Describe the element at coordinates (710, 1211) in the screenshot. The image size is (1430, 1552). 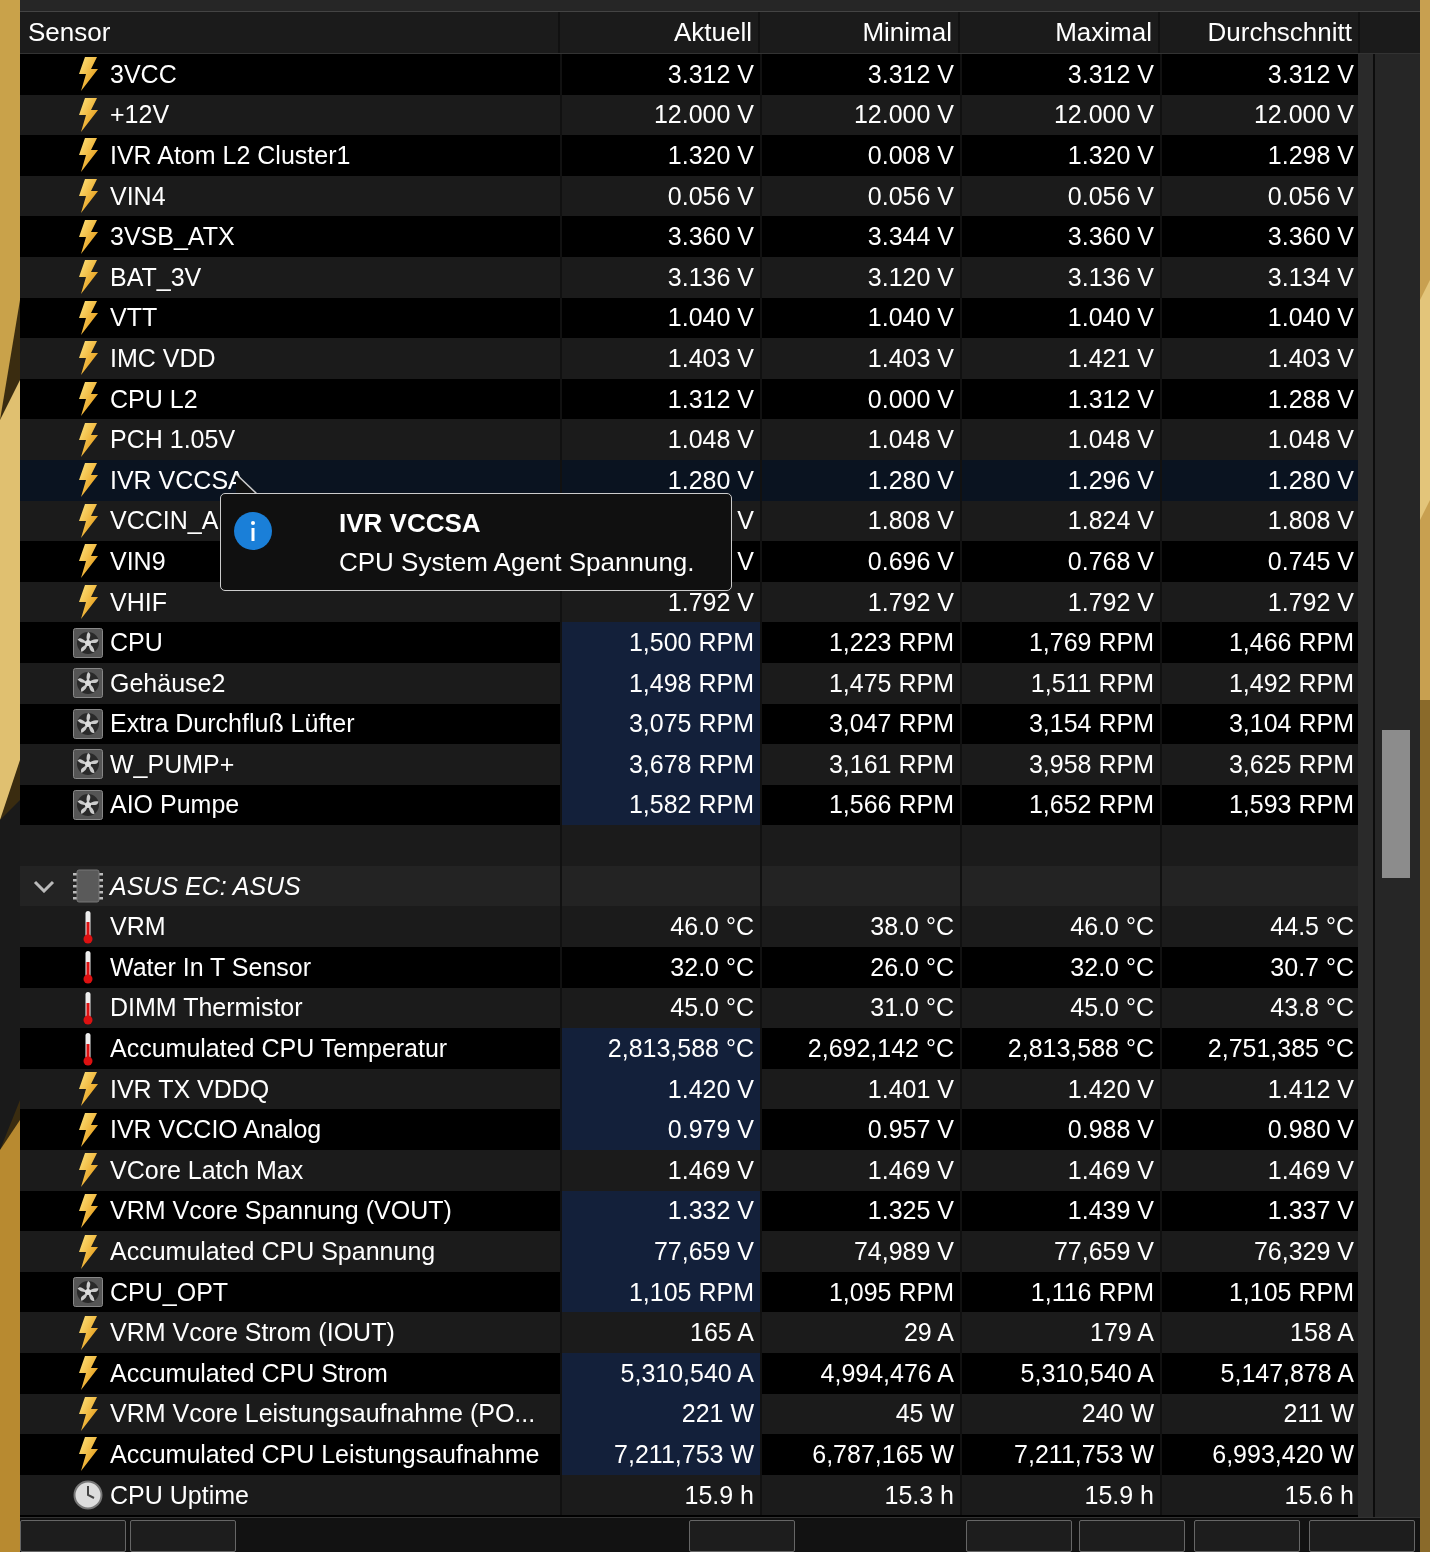
I see `value-cell: 1.332 V` at that location.